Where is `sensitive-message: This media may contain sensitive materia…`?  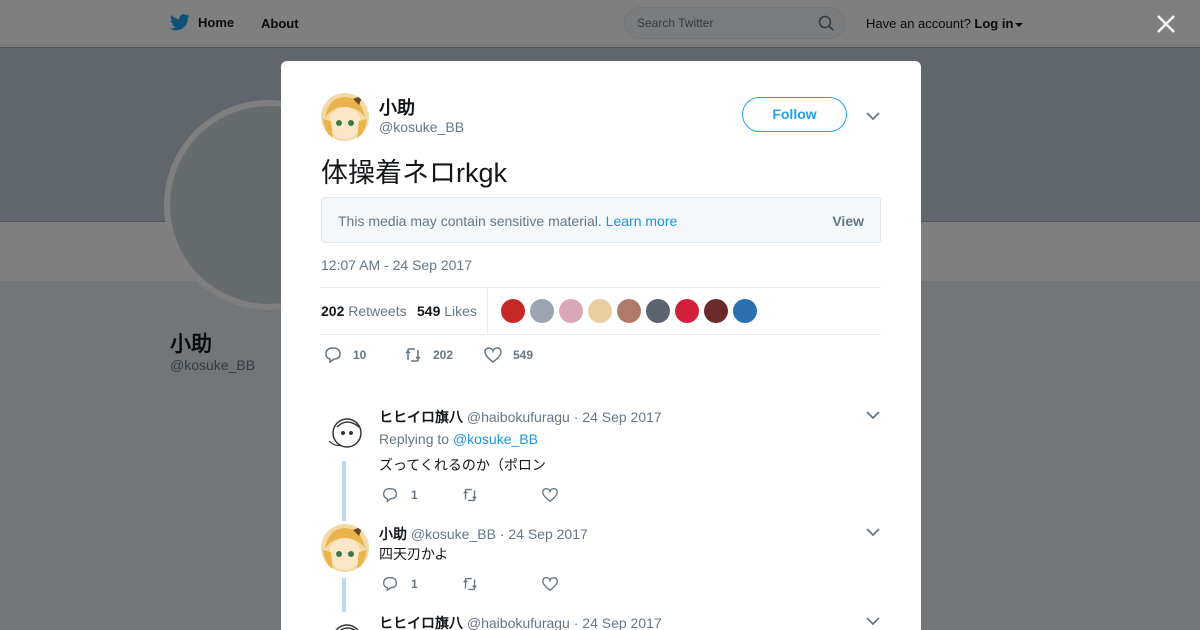 sensitive-message: This media may contain sensitive materia… is located at coordinates (507, 221).